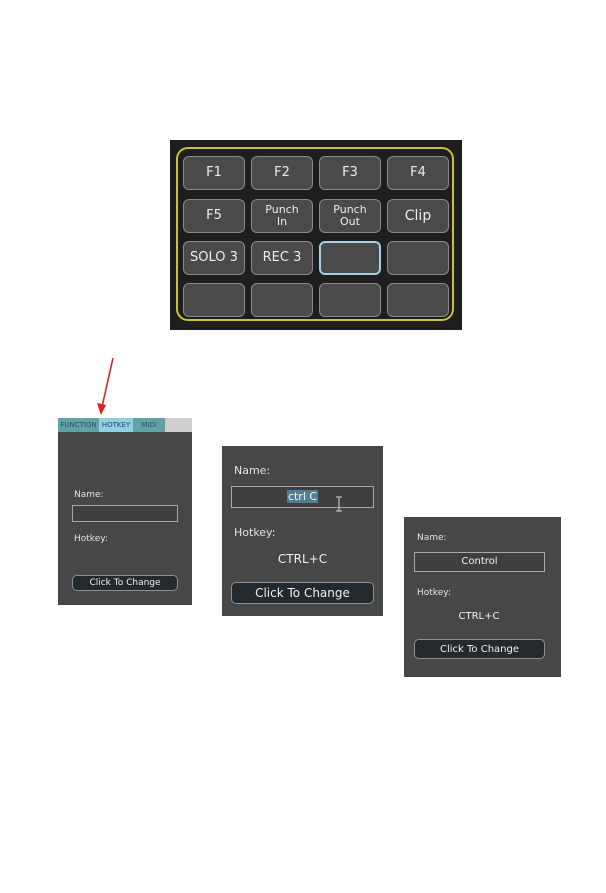  I want to click on tab-hotkey: HOTKEY, so click(116, 425).